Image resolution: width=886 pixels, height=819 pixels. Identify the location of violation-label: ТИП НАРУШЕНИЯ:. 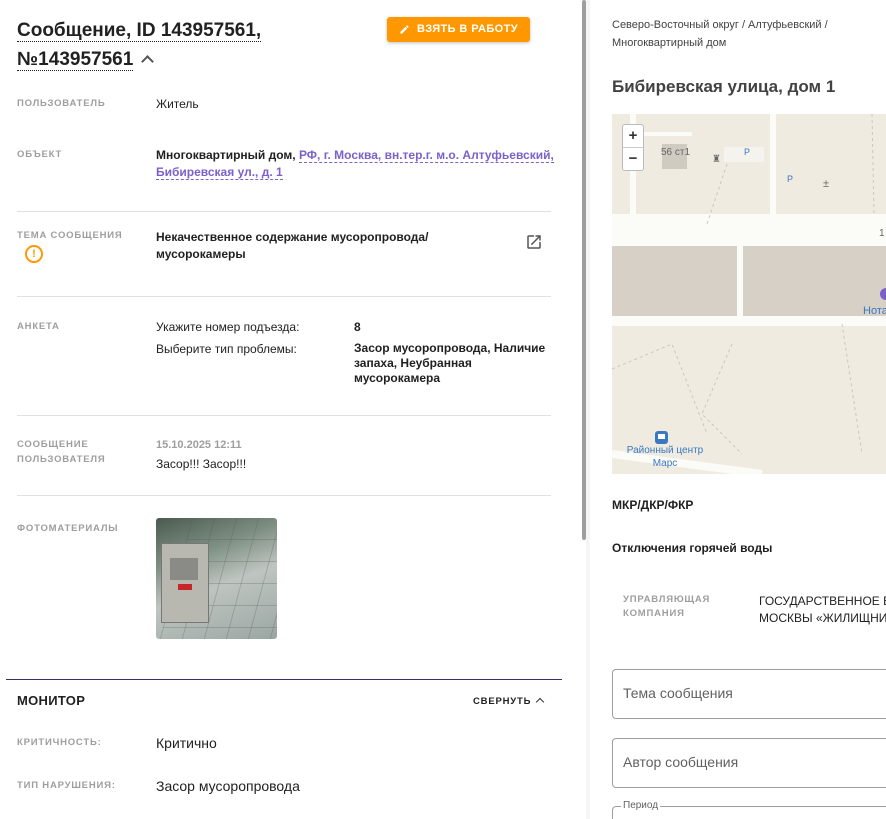
(66, 785).